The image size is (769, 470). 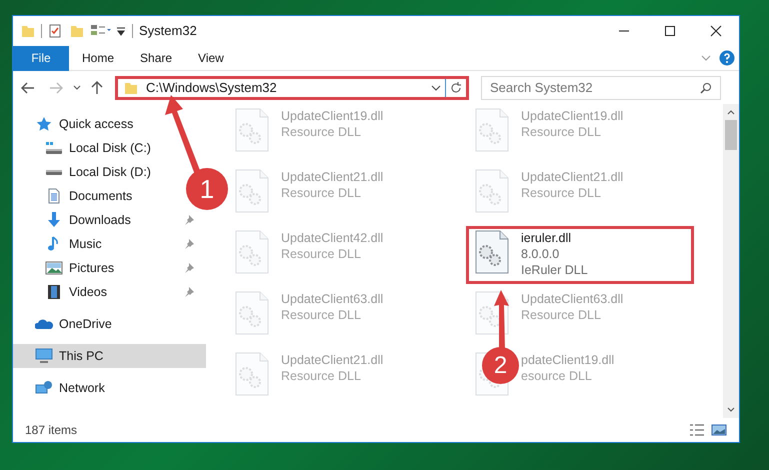 I want to click on customize-icon, so click(x=101, y=31).